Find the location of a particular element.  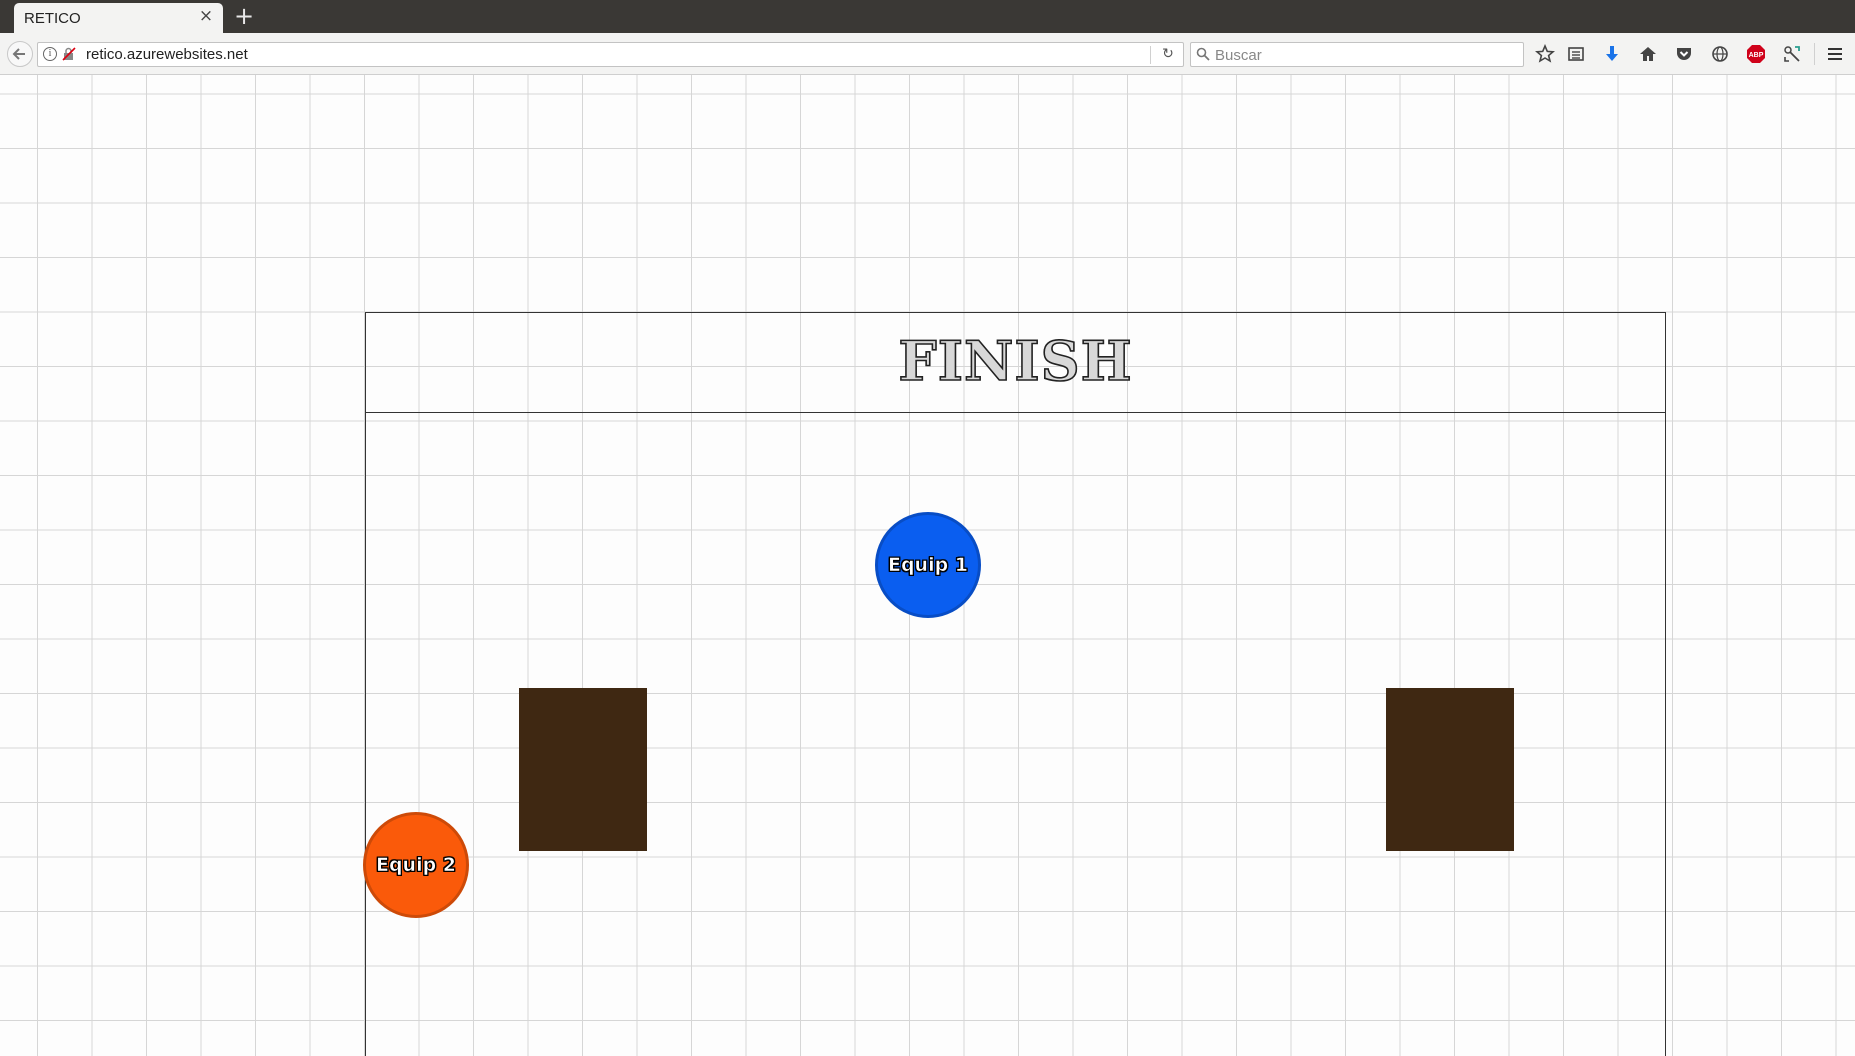

player-token-equip-1: Equip 1 is located at coordinates (928, 565).